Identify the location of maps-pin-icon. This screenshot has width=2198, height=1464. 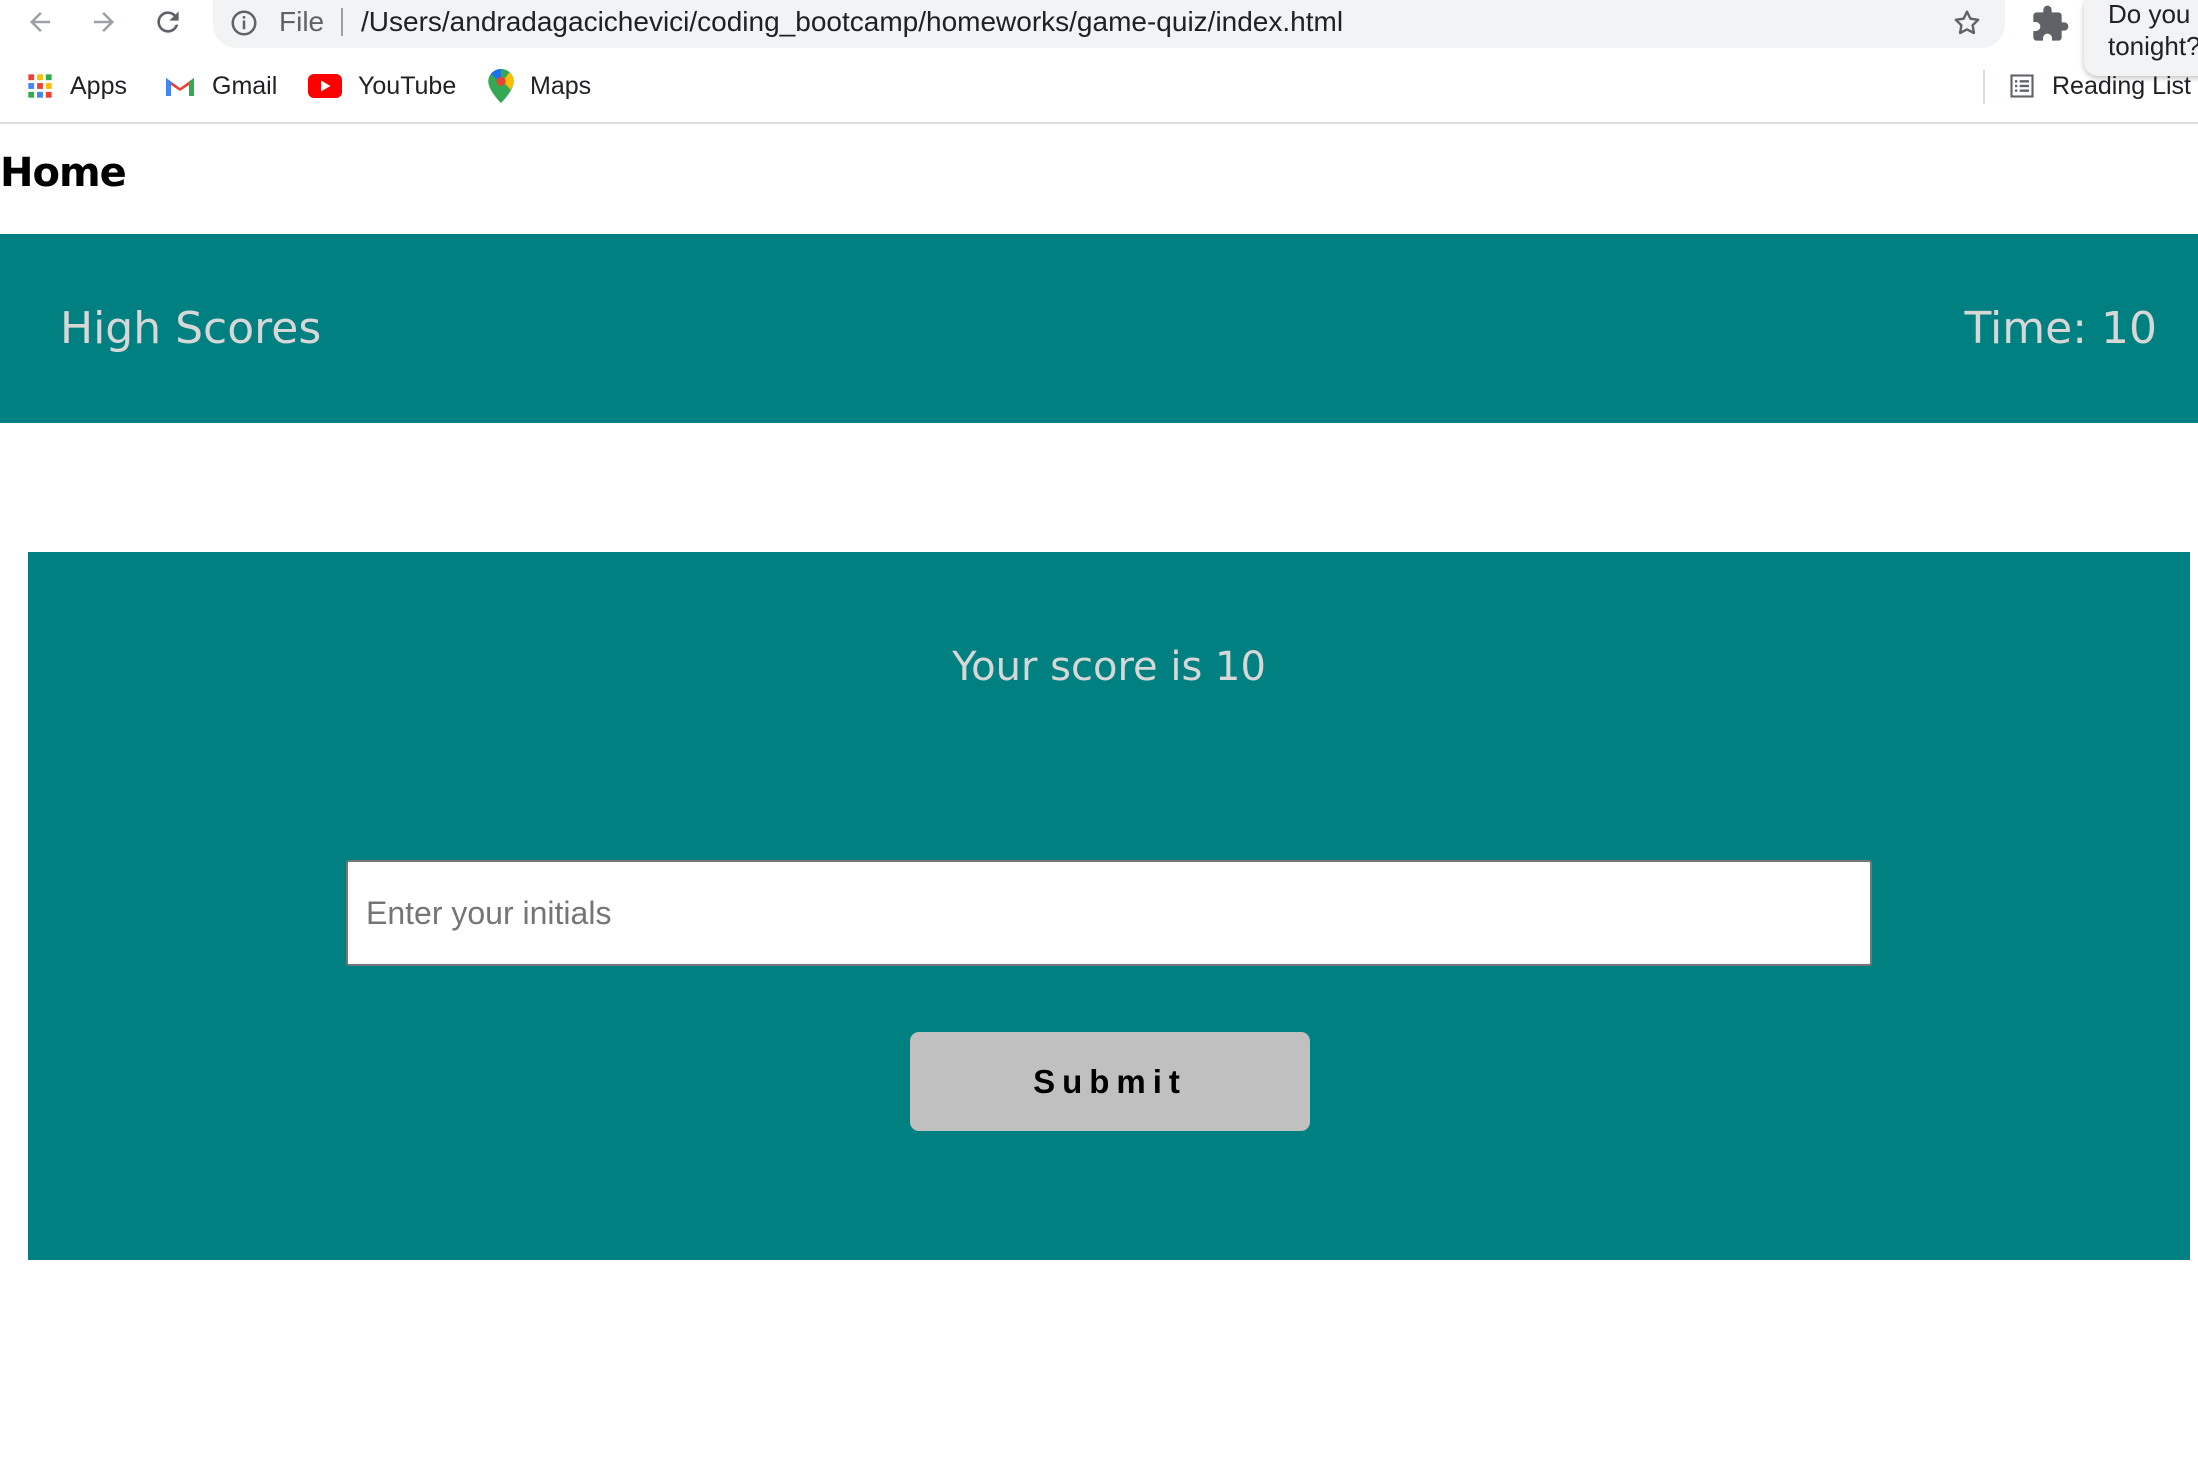
(501, 86).